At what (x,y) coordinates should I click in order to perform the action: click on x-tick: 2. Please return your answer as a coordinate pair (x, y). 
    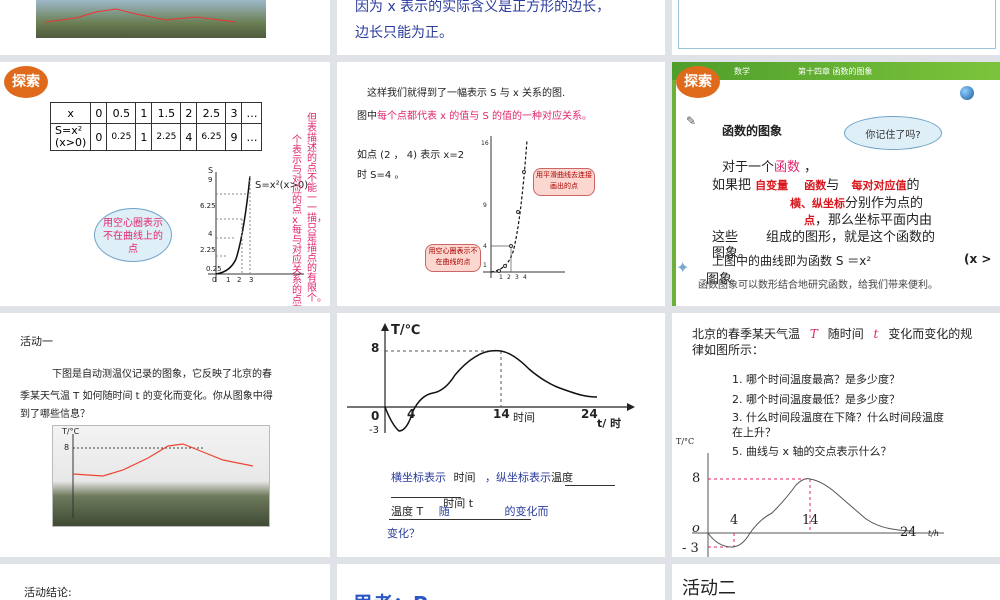
    Looking at the image, I should click on (239, 280).